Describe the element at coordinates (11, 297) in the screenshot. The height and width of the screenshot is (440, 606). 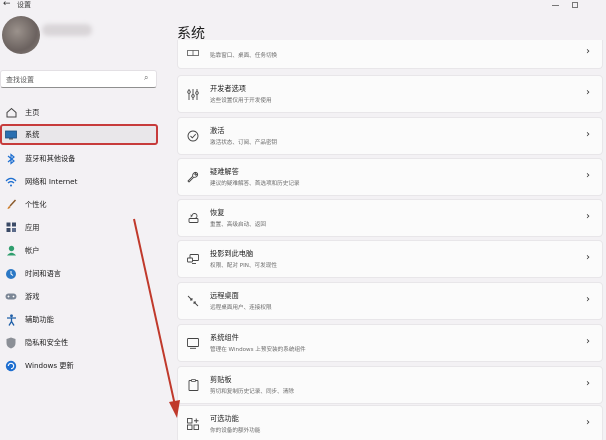
I see `gamepad-icon` at that location.